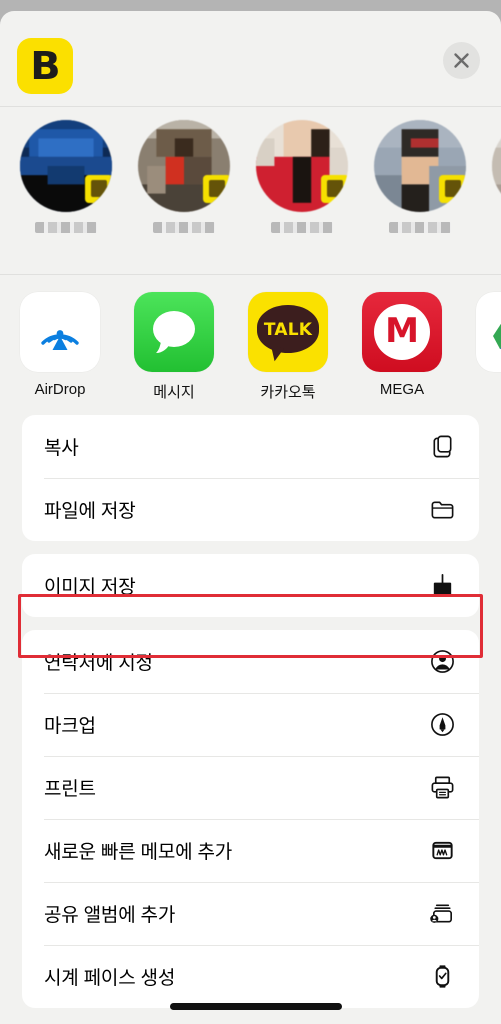 The height and width of the screenshot is (1024, 501). What do you see at coordinates (419, 227) in the screenshot?
I see `contact-name: ██████` at bounding box center [419, 227].